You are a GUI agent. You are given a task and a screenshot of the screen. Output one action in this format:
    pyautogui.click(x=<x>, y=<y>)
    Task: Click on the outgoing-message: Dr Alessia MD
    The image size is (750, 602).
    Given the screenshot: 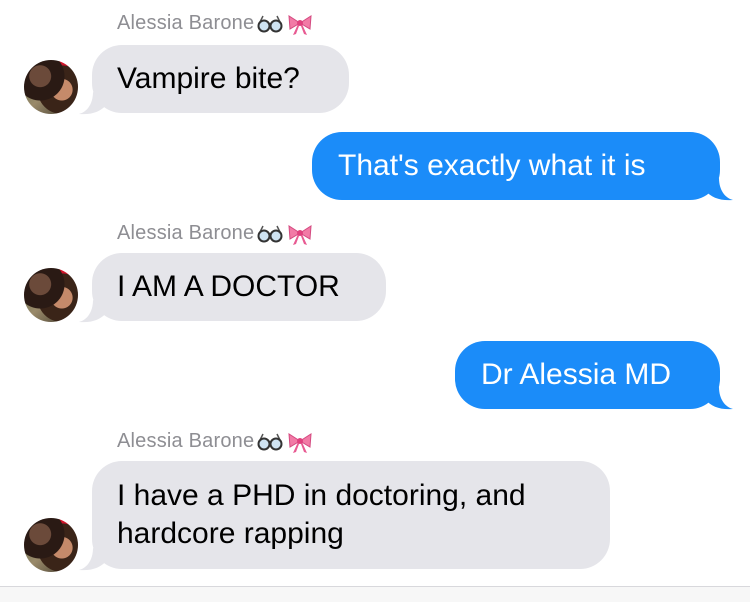 What is the action you would take?
    pyautogui.click(x=587, y=375)
    